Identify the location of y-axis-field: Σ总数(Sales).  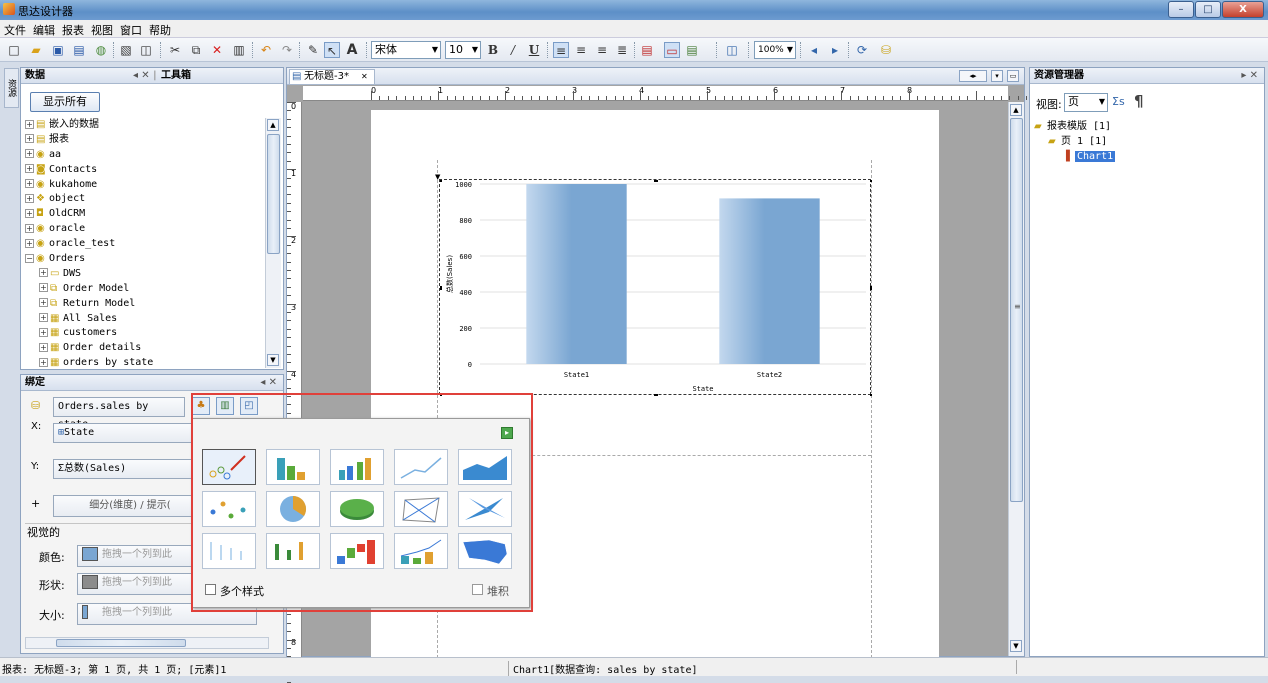
(128, 469).